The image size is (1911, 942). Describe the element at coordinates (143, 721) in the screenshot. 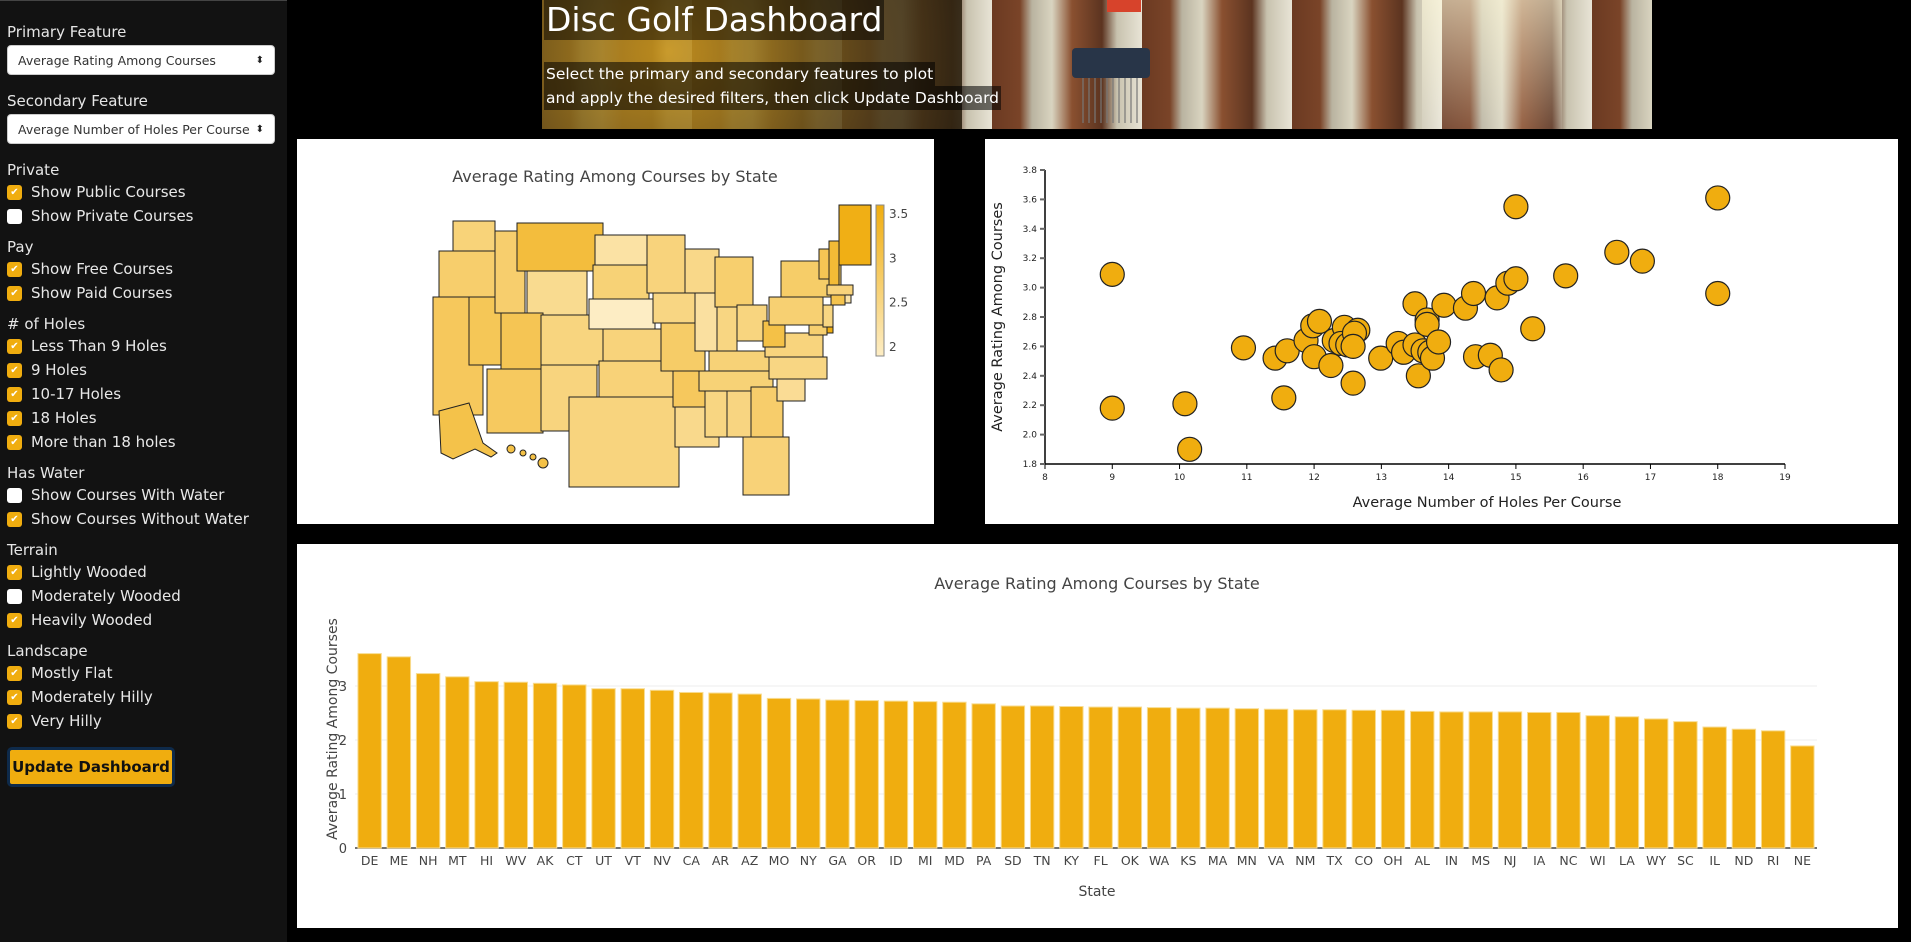

I see `filter-checkbox-very-hilly: ✔ Very Hilly` at that location.